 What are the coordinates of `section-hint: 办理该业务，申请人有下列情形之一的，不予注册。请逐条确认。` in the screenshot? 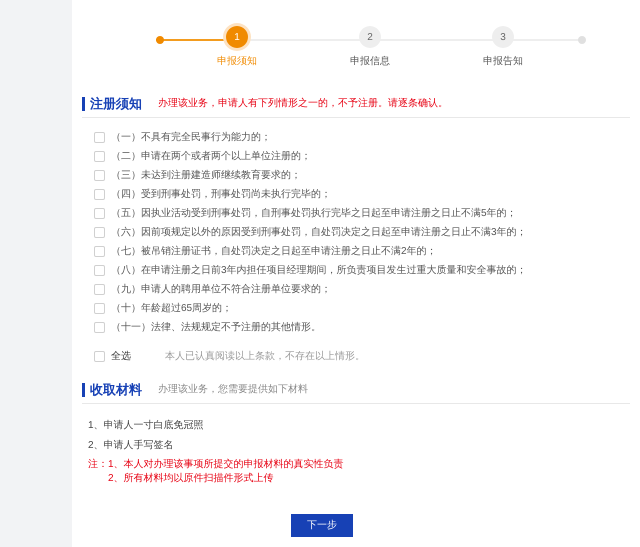 It's located at (303, 103).